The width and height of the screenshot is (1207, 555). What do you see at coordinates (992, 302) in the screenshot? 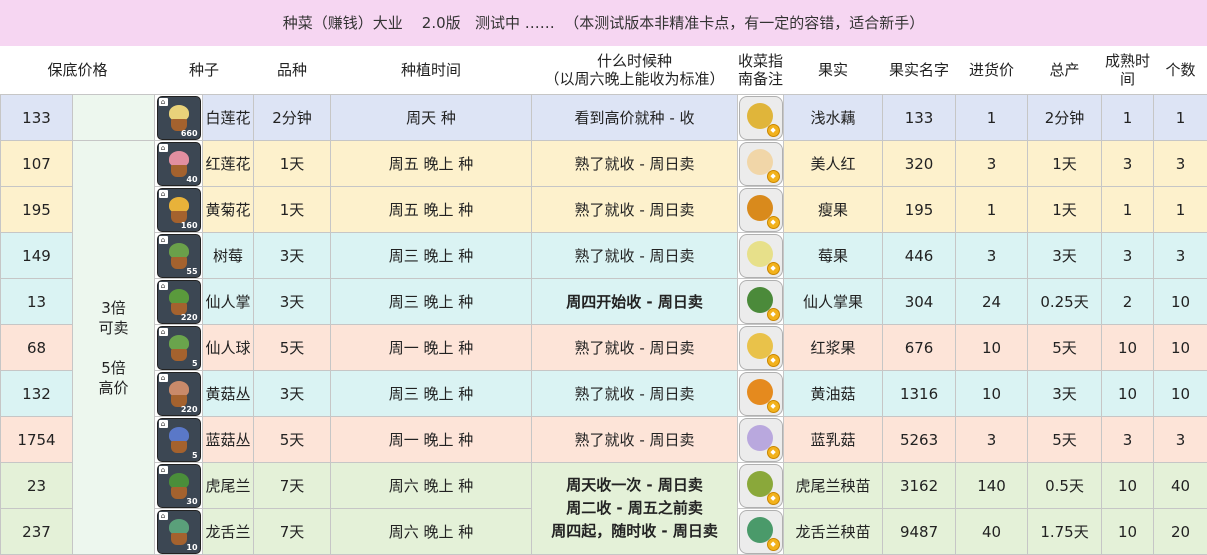
I see `yield-cell: 24` at bounding box center [992, 302].